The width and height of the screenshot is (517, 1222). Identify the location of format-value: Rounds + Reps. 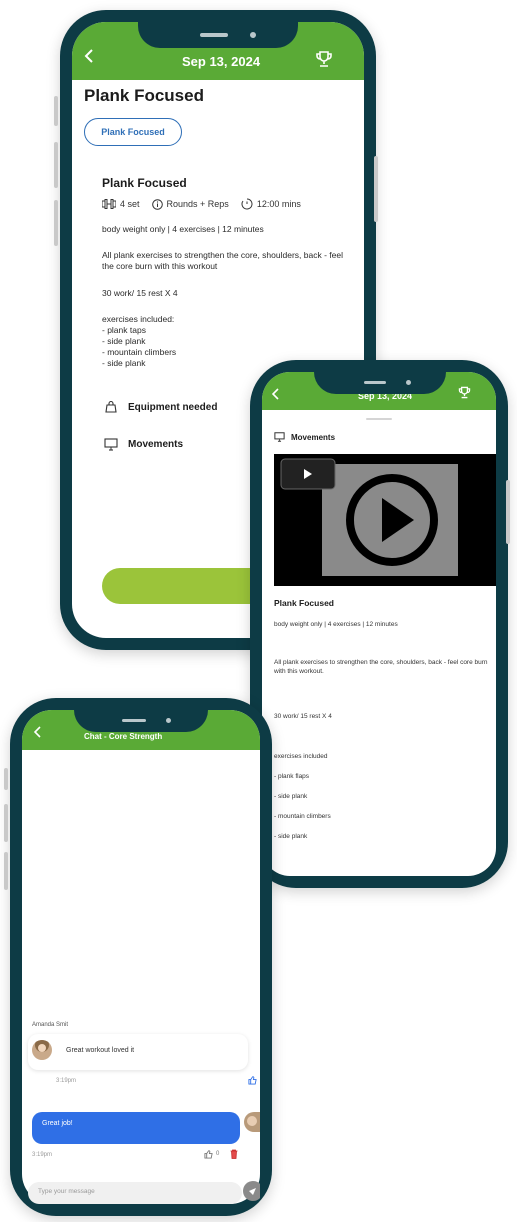
(197, 204).